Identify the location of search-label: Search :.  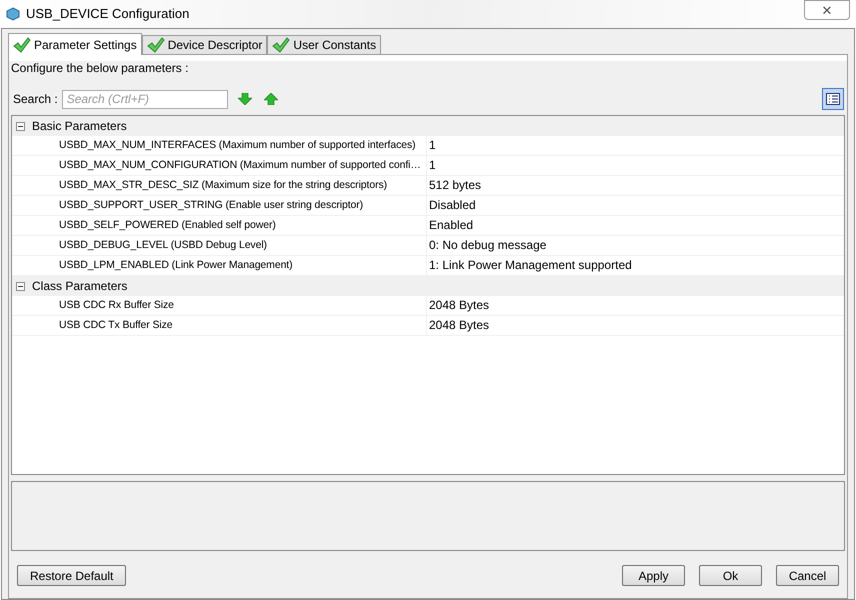
(35, 99).